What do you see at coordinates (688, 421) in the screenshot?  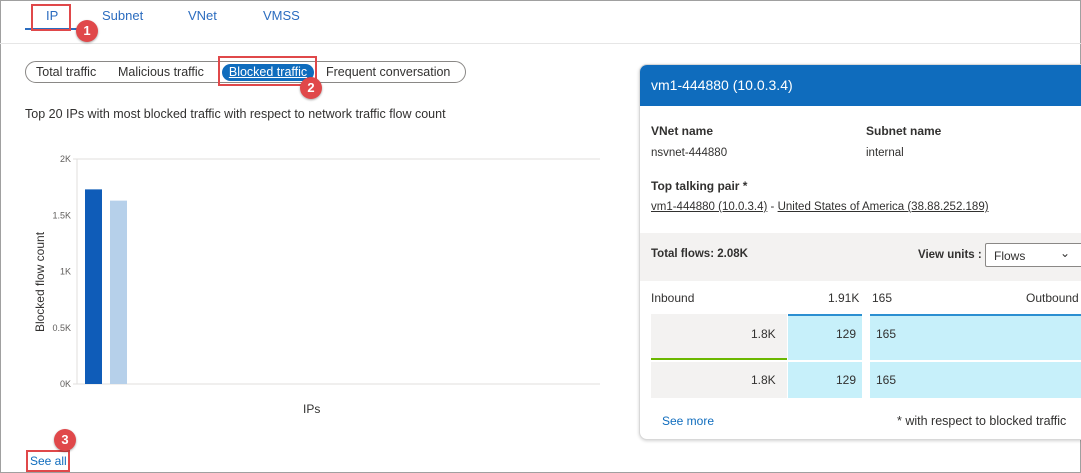 I see `see-more-link: See more` at bounding box center [688, 421].